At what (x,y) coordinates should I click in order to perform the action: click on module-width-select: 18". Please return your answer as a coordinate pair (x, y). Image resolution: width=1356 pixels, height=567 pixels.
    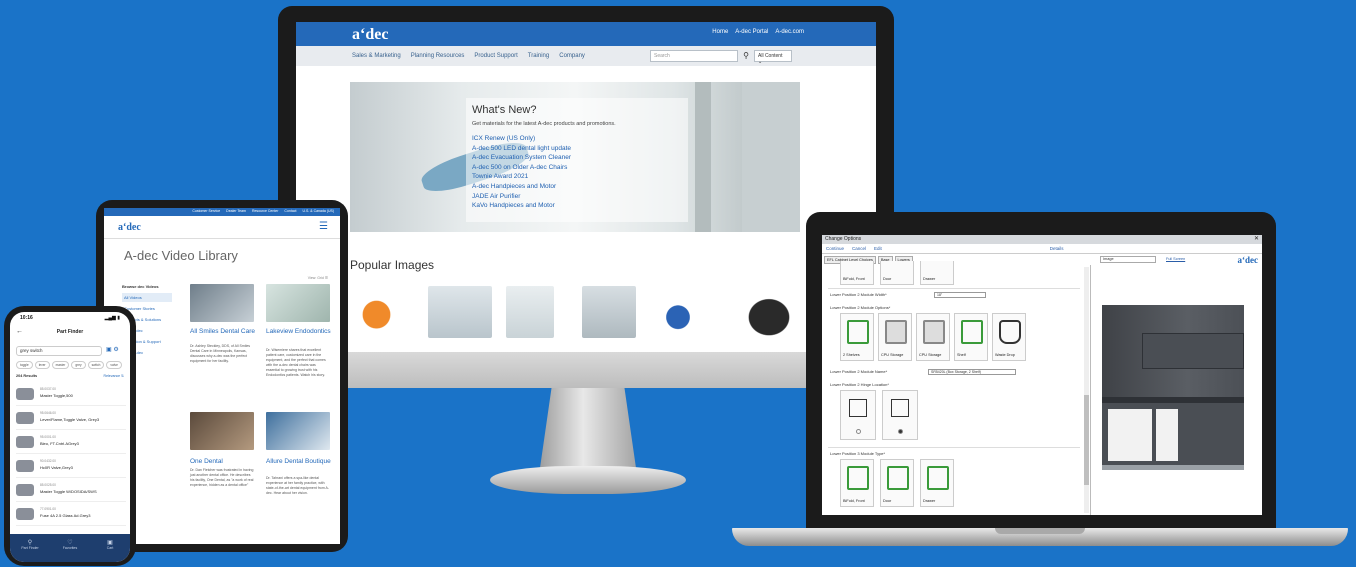
    Looking at the image, I should click on (960, 295).